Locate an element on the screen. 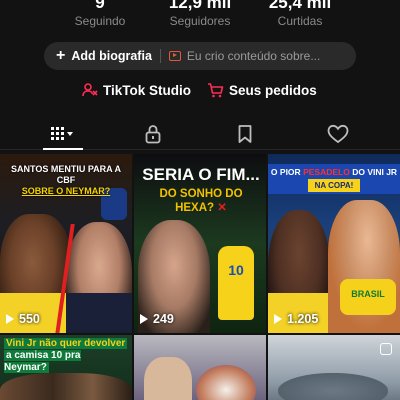  lock-icon is located at coordinates (153, 134).